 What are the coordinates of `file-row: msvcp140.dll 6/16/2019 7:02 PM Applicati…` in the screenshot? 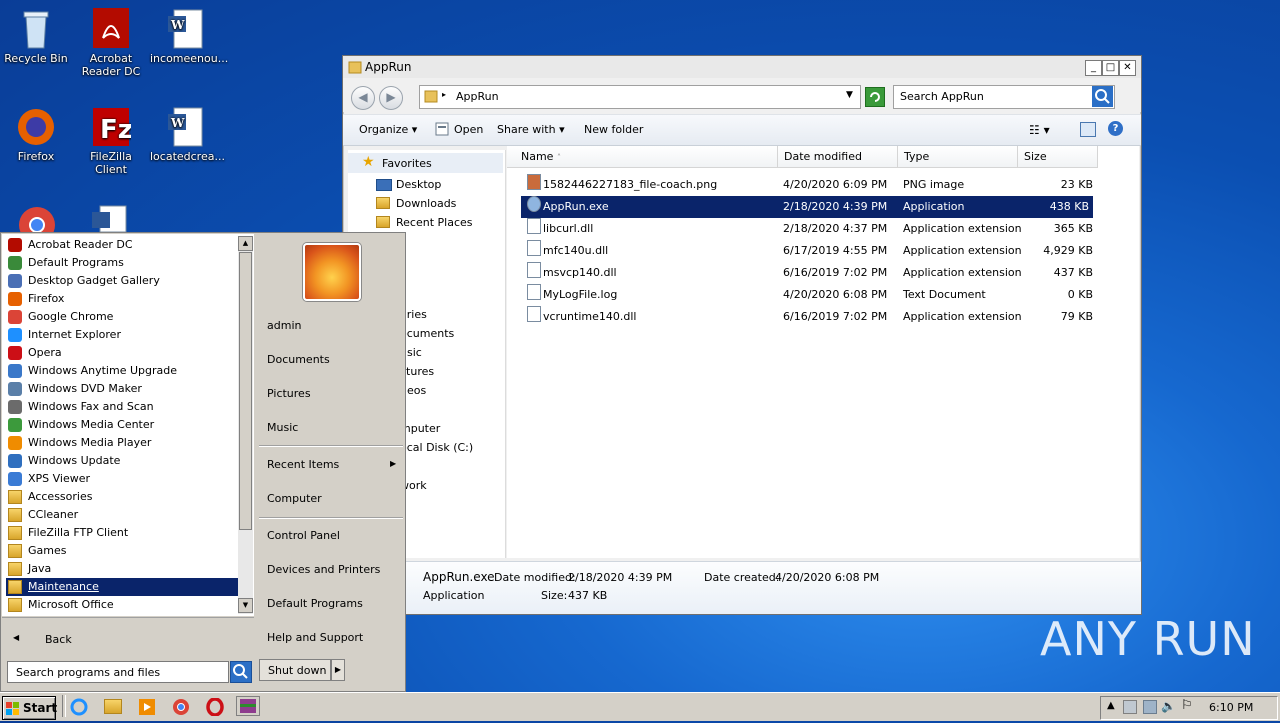 It's located at (807, 273).